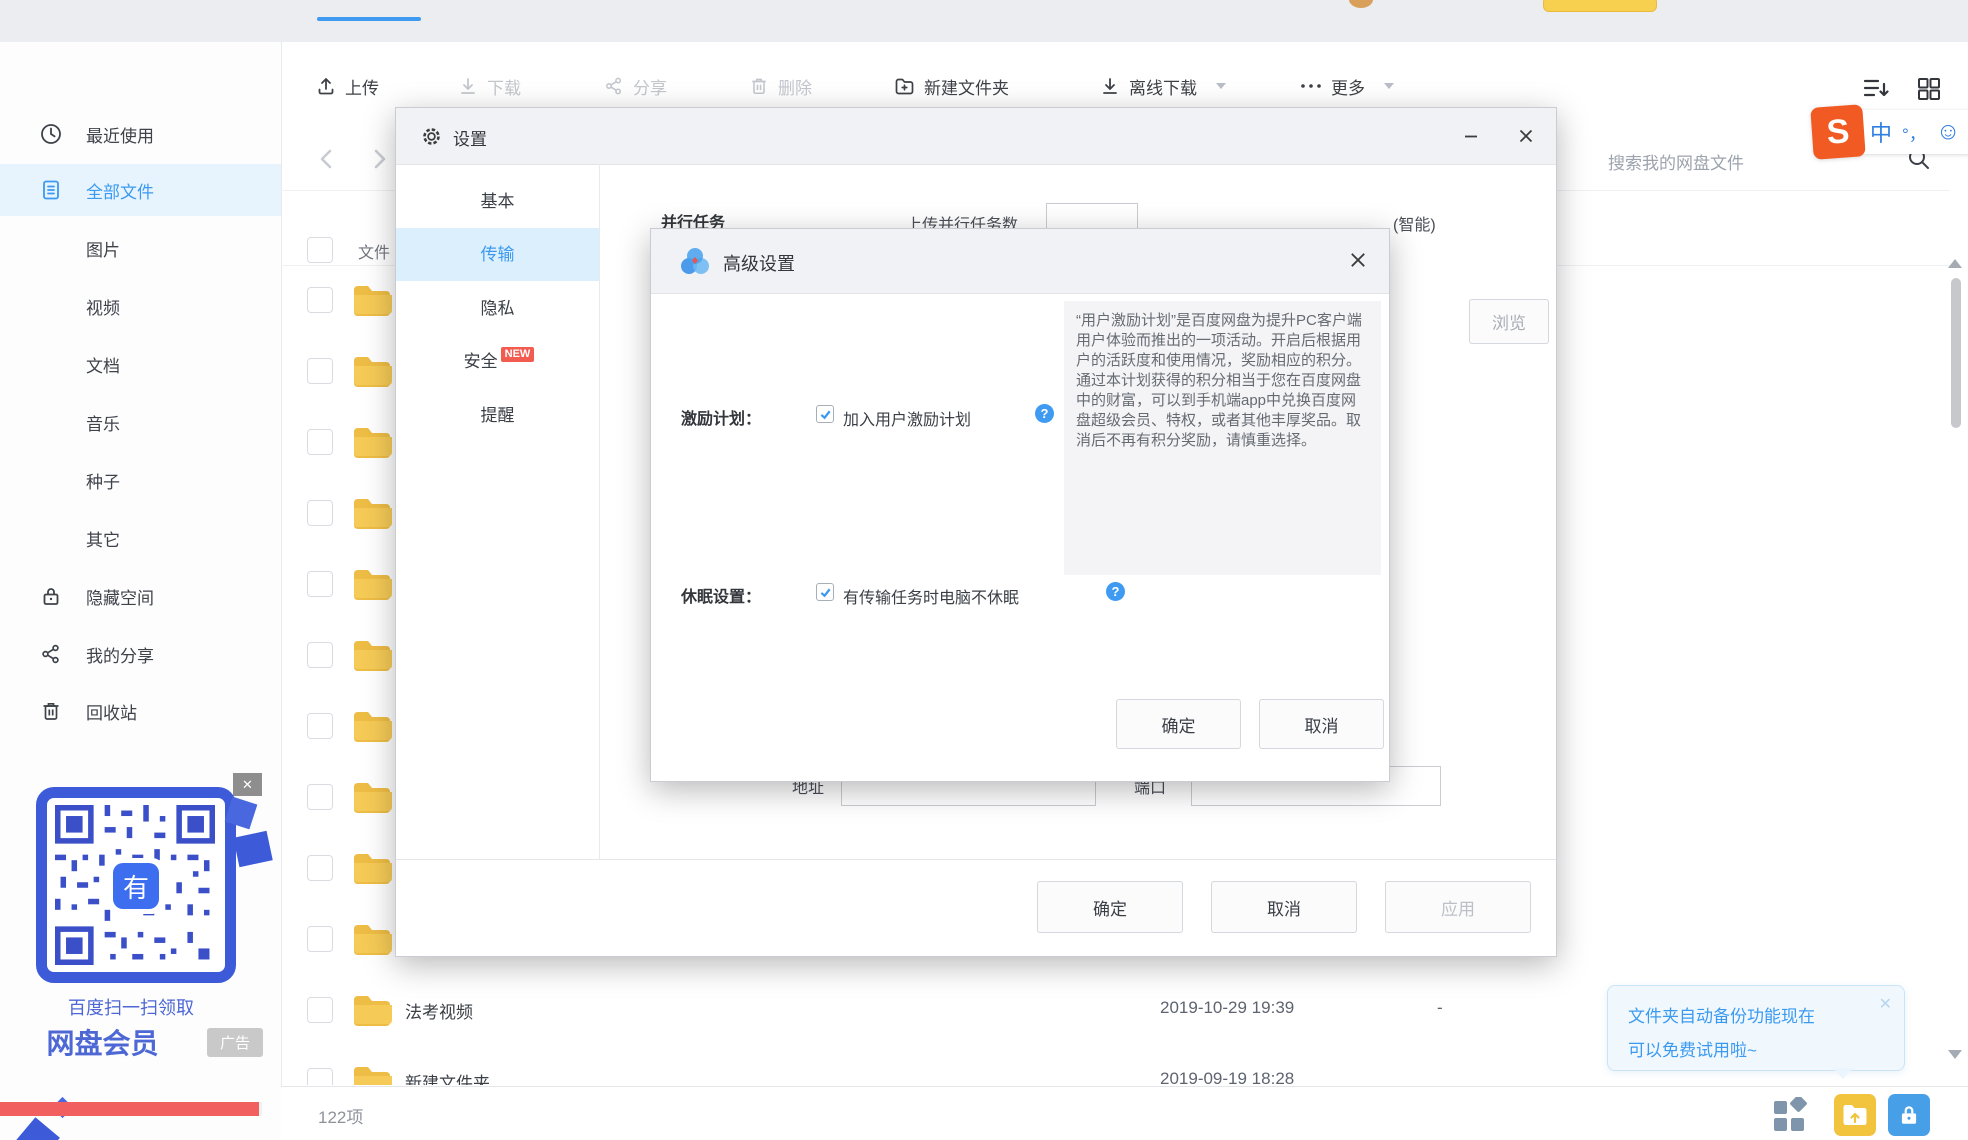 The image size is (1968, 1140). What do you see at coordinates (374, 251) in the screenshot?
I see `file-list-header: 文件` at bounding box center [374, 251].